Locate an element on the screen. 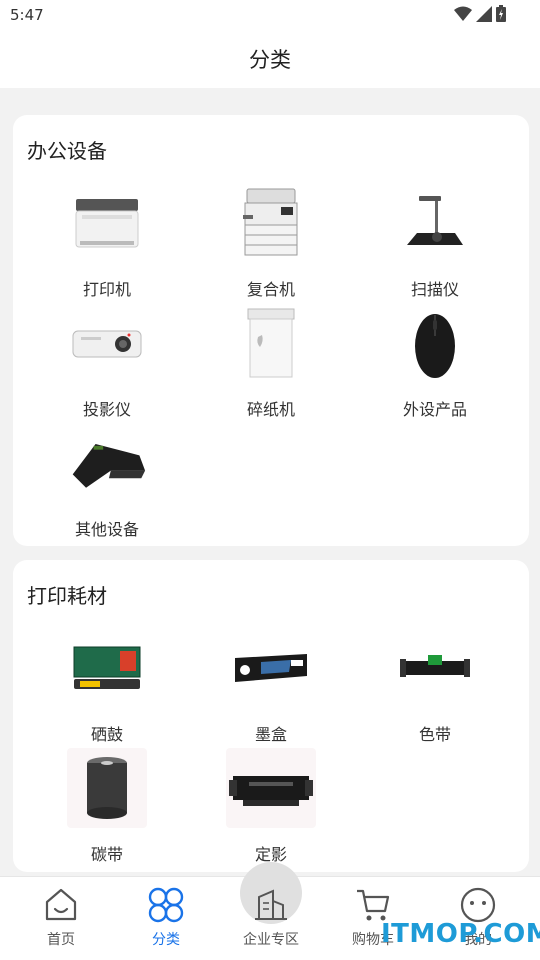 The height and width of the screenshot is (960, 540). category-item-fuser: 定影 is located at coordinates (271, 808).